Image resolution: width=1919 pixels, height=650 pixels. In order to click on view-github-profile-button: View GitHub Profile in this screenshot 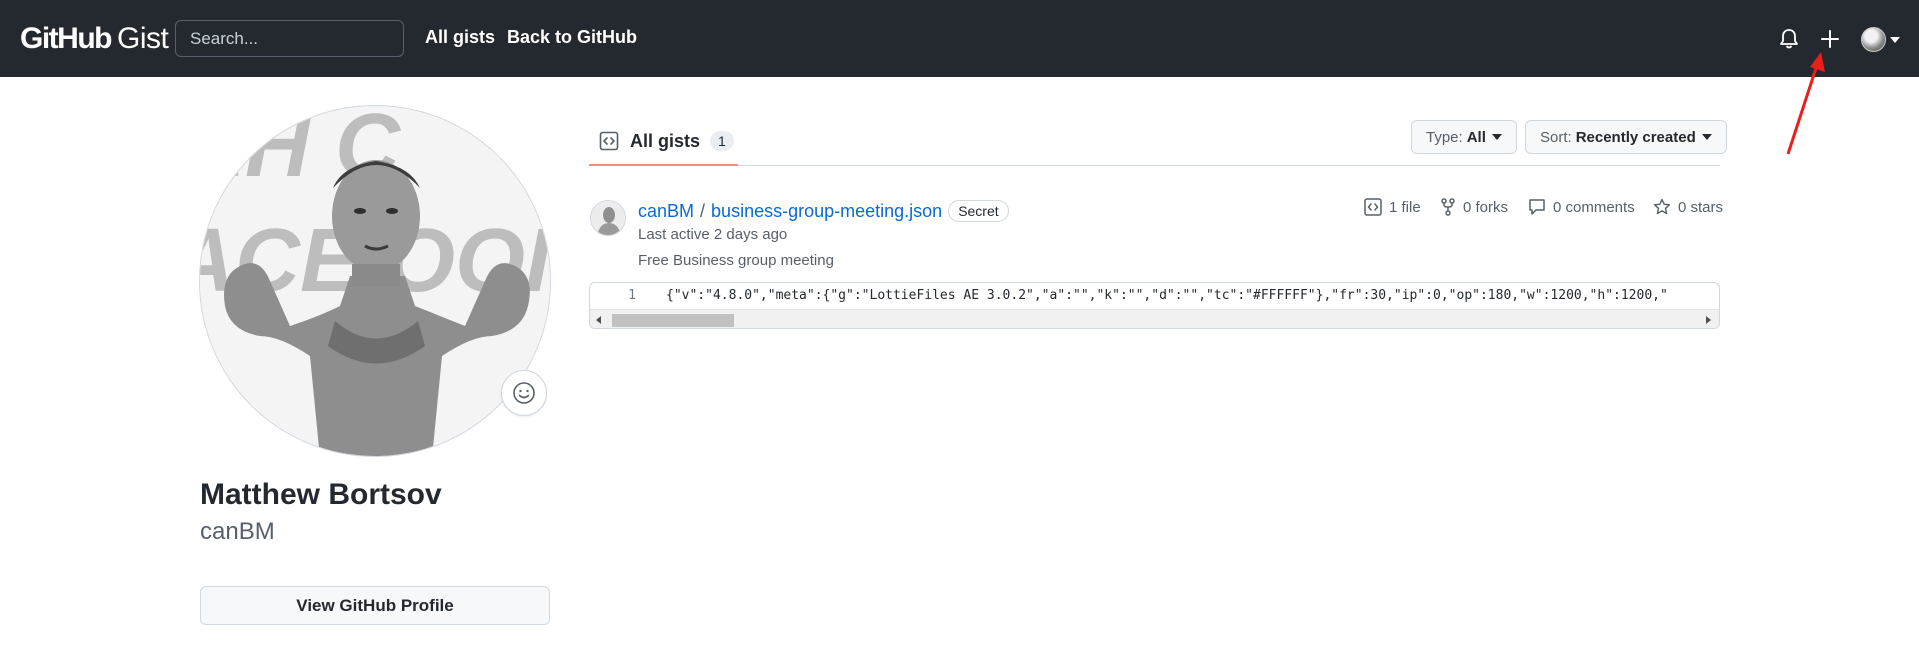, I will do `click(375, 605)`.